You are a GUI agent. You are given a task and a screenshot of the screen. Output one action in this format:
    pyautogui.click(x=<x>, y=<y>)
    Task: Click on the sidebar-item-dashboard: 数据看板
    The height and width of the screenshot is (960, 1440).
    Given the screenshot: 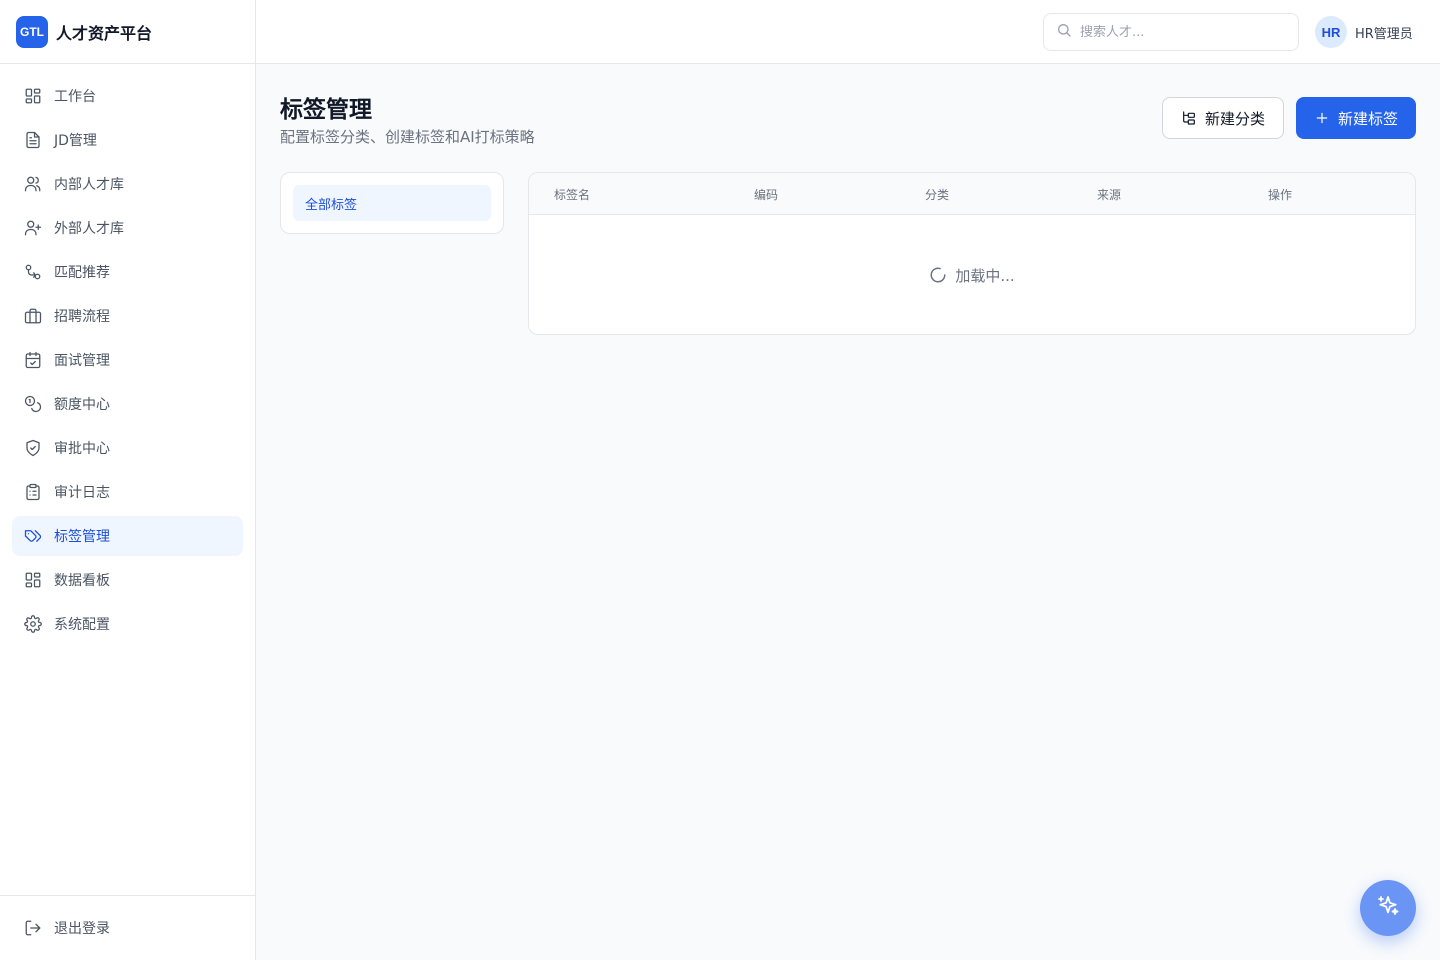 What is the action you would take?
    pyautogui.click(x=127, y=580)
    